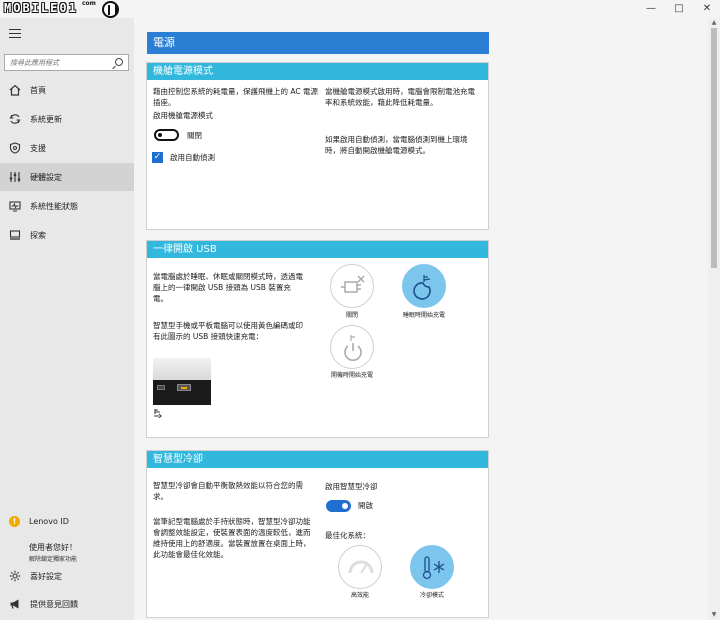 Image resolution: width=720 pixels, height=620 pixels. What do you see at coordinates (15, 177) in the screenshot?
I see `hardware-settings-icon` at bounding box center [15, 177].